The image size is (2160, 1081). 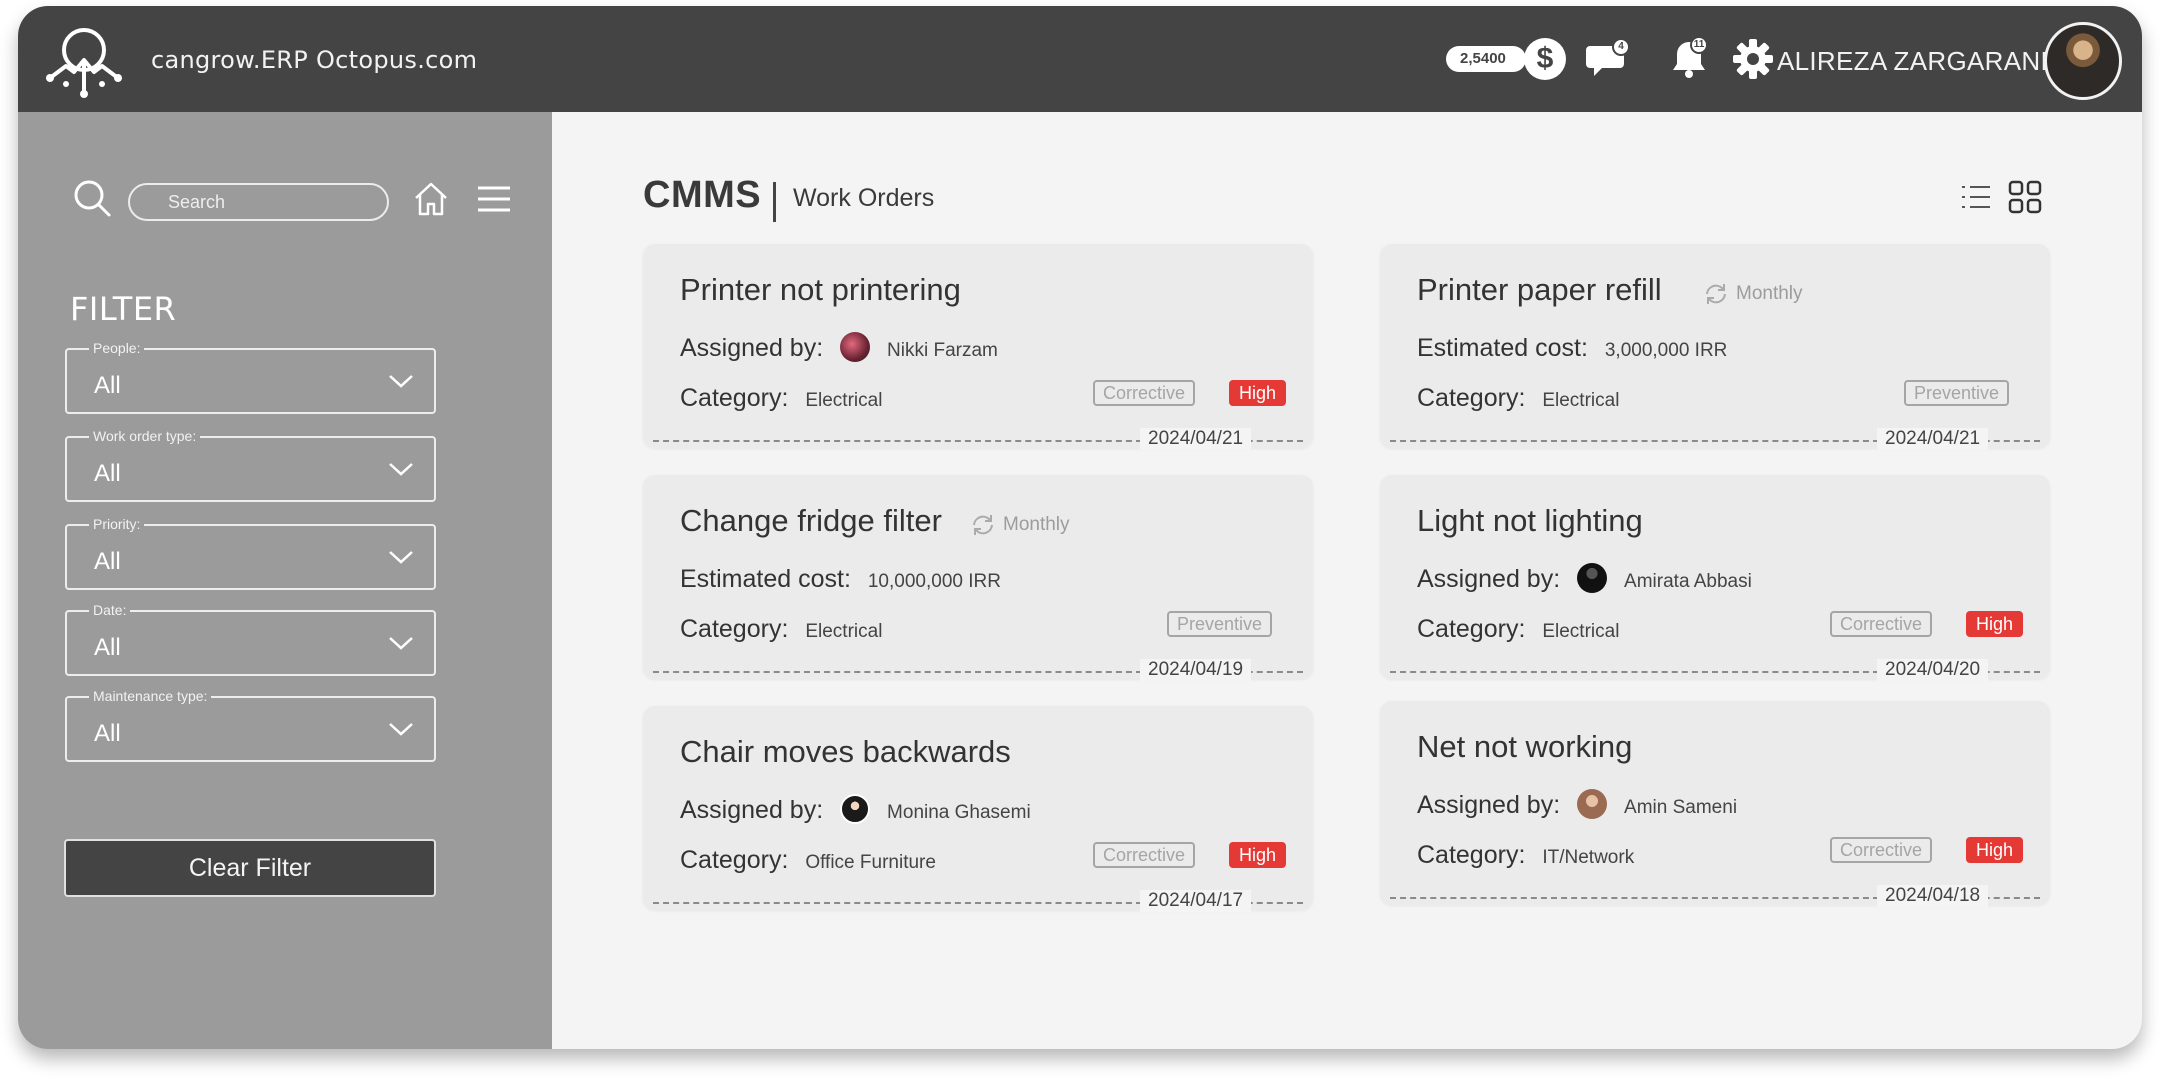 What do you see at coordinates (117, 348) in the screenshot?
I see `select-label: People:` at bounding box center [117, 348].